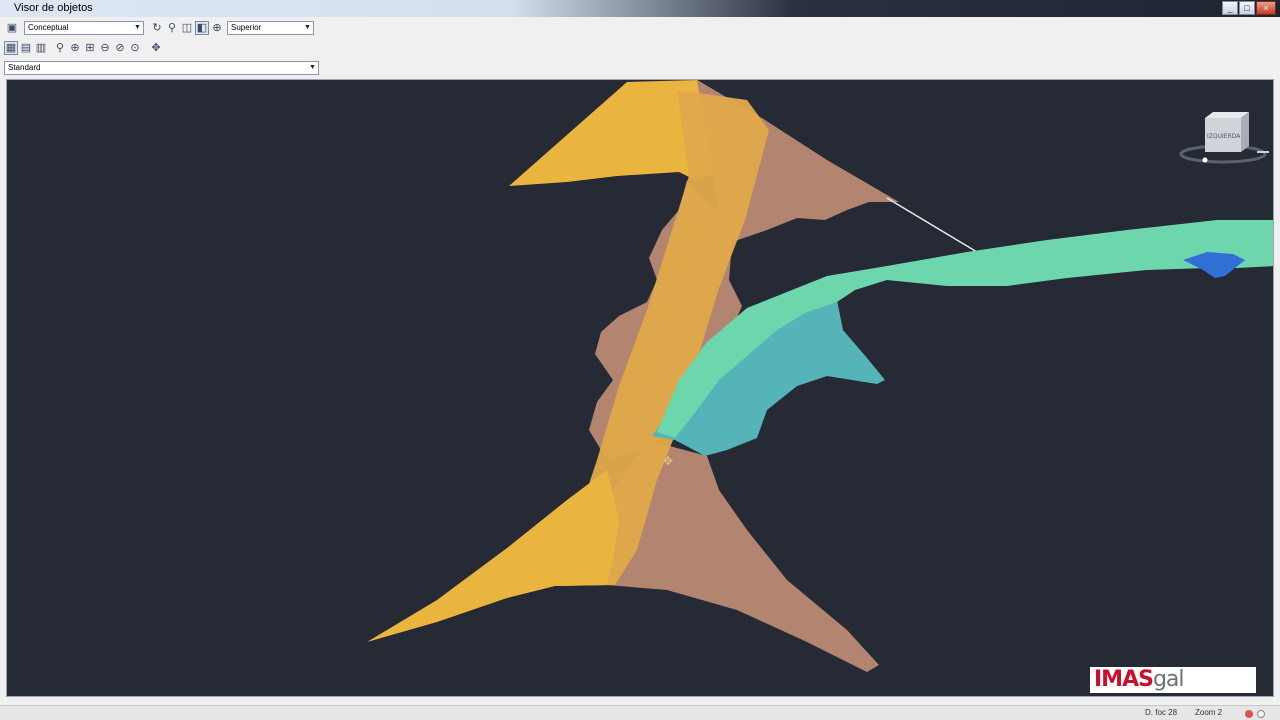 This screenshot has width=1280, height=720. I want to click on style-value: Standard, so click(24, 67).